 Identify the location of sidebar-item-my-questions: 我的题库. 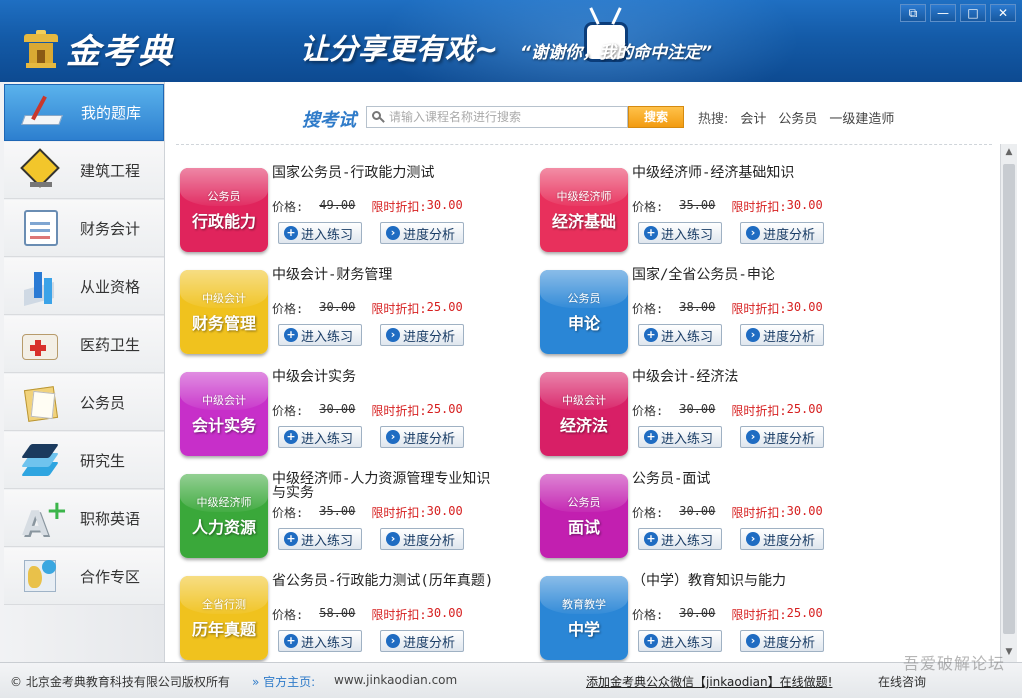
(84, 112).